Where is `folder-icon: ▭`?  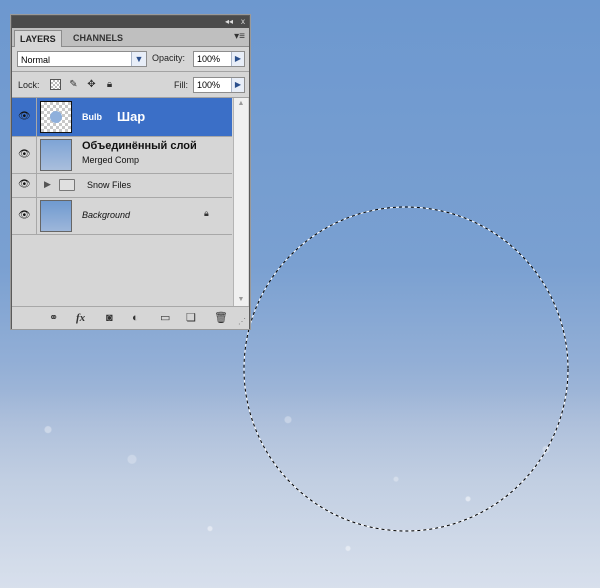 folder-icon: ▭ is located at coordinates (165, 318).